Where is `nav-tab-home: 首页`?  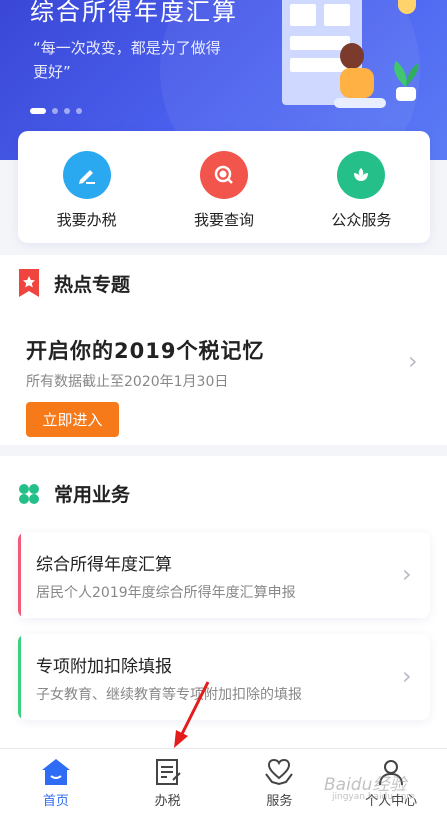 nav-tab-home: 首页 is located at coordinates (56, 783).